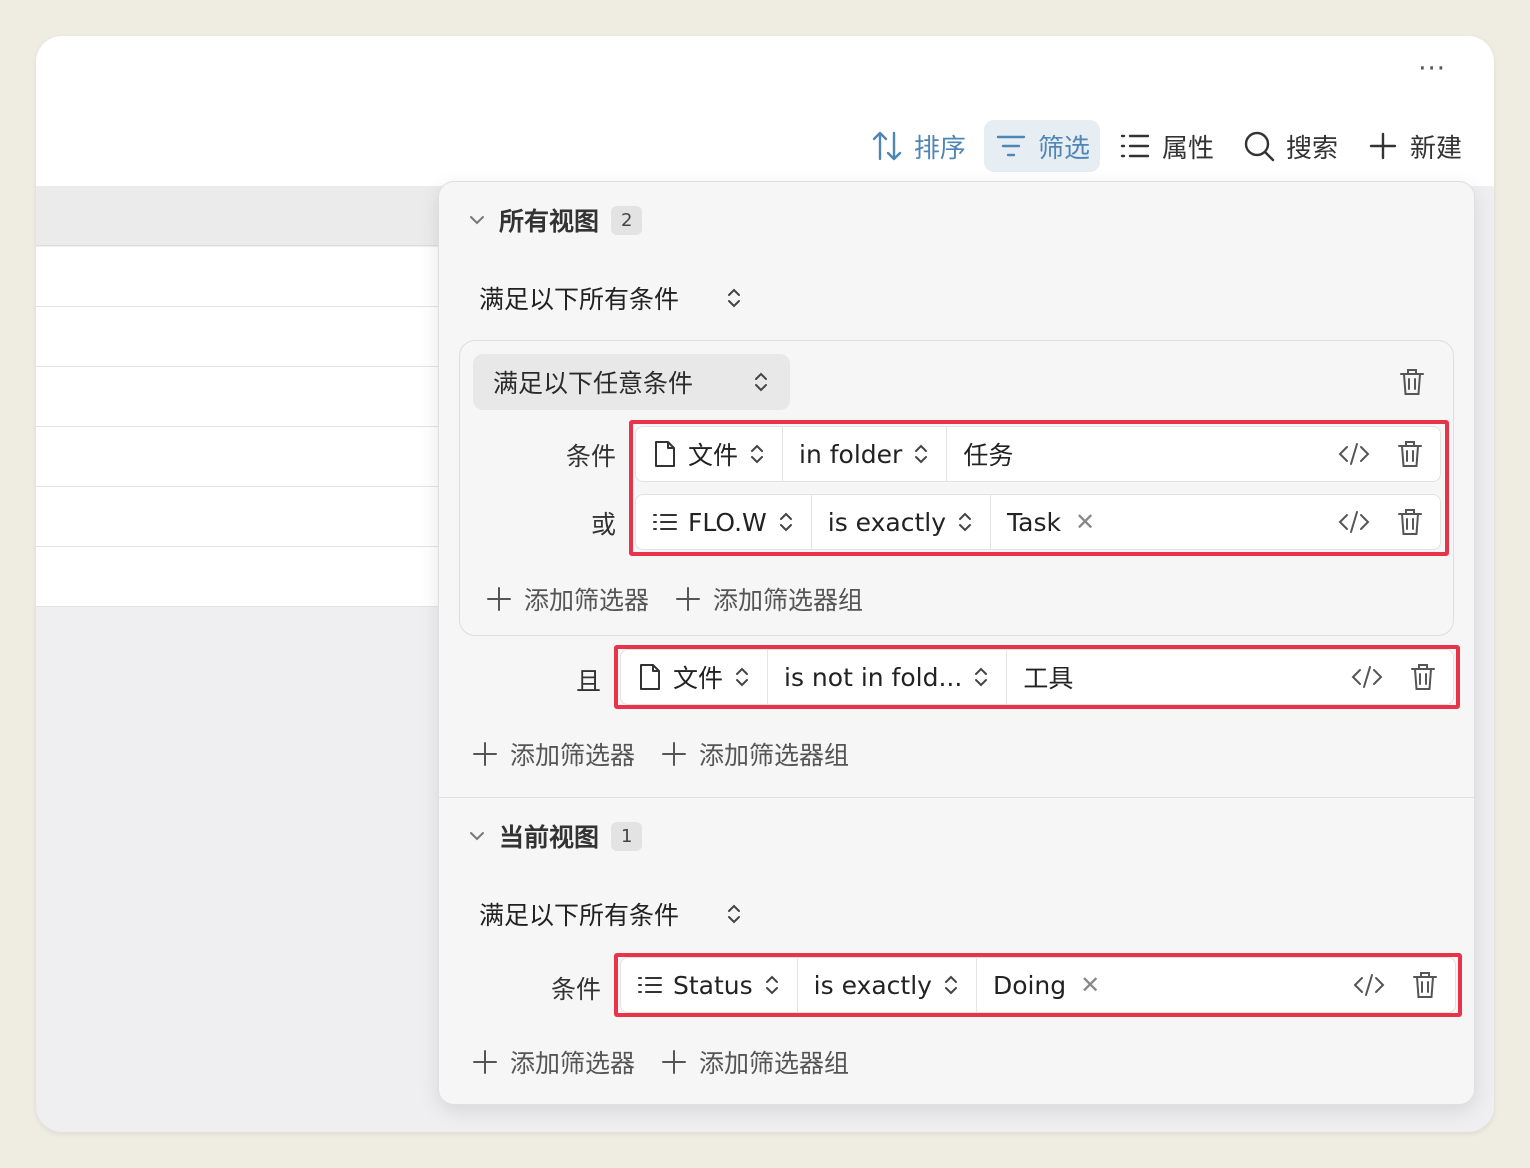 The width and height of the screenshot is (1530, 1168). What do you see at coordinates (1412, 382) in the screenshot?
I see `trash-icon` at bounding box center [1412, 382].